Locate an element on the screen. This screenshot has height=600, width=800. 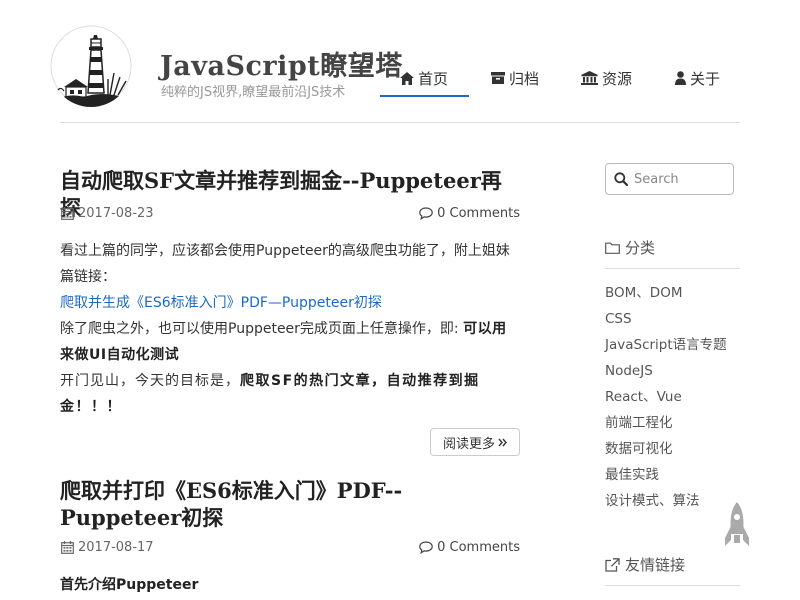
post-date-text: 2017-08-23 is located at coordinates (116, 213).